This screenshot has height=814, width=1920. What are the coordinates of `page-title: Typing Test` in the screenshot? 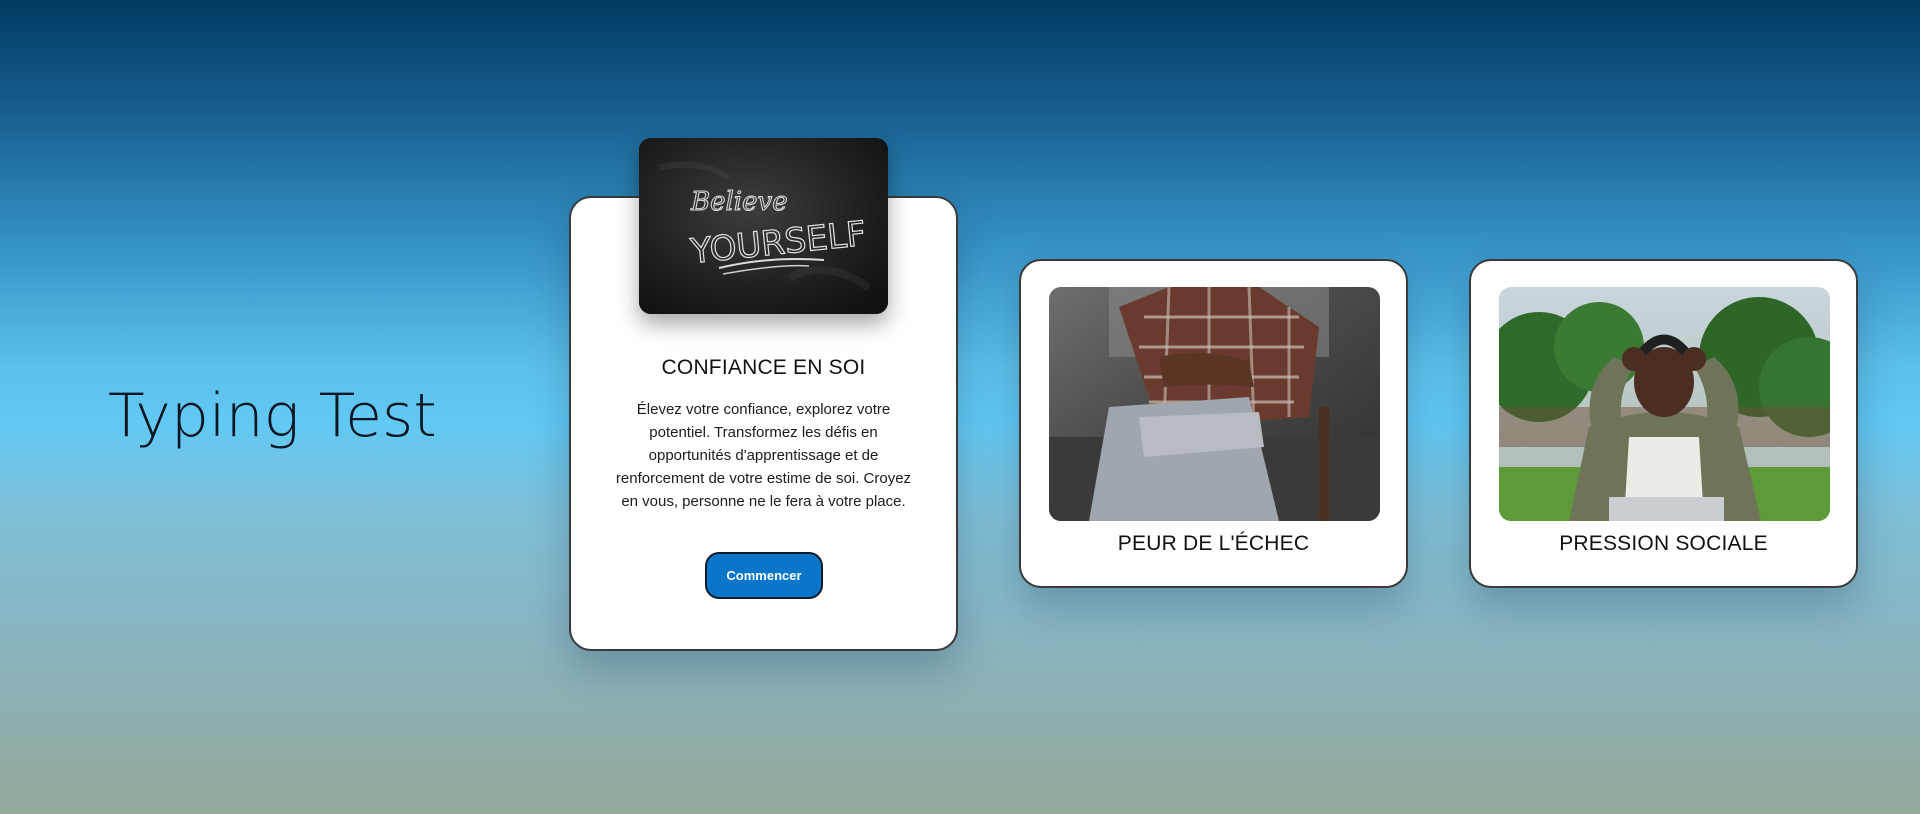 It's located at (272, 416).